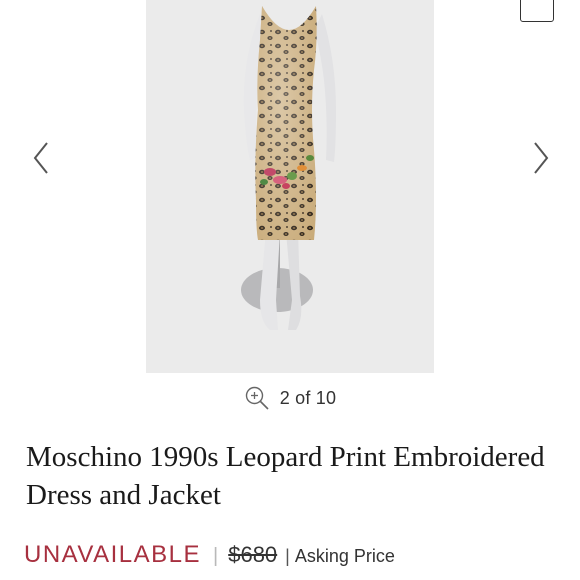  What do you see at coordinates (41, 158) in the screenshot?
I see `chevron-left-icon` at bounding box center [41, 158].